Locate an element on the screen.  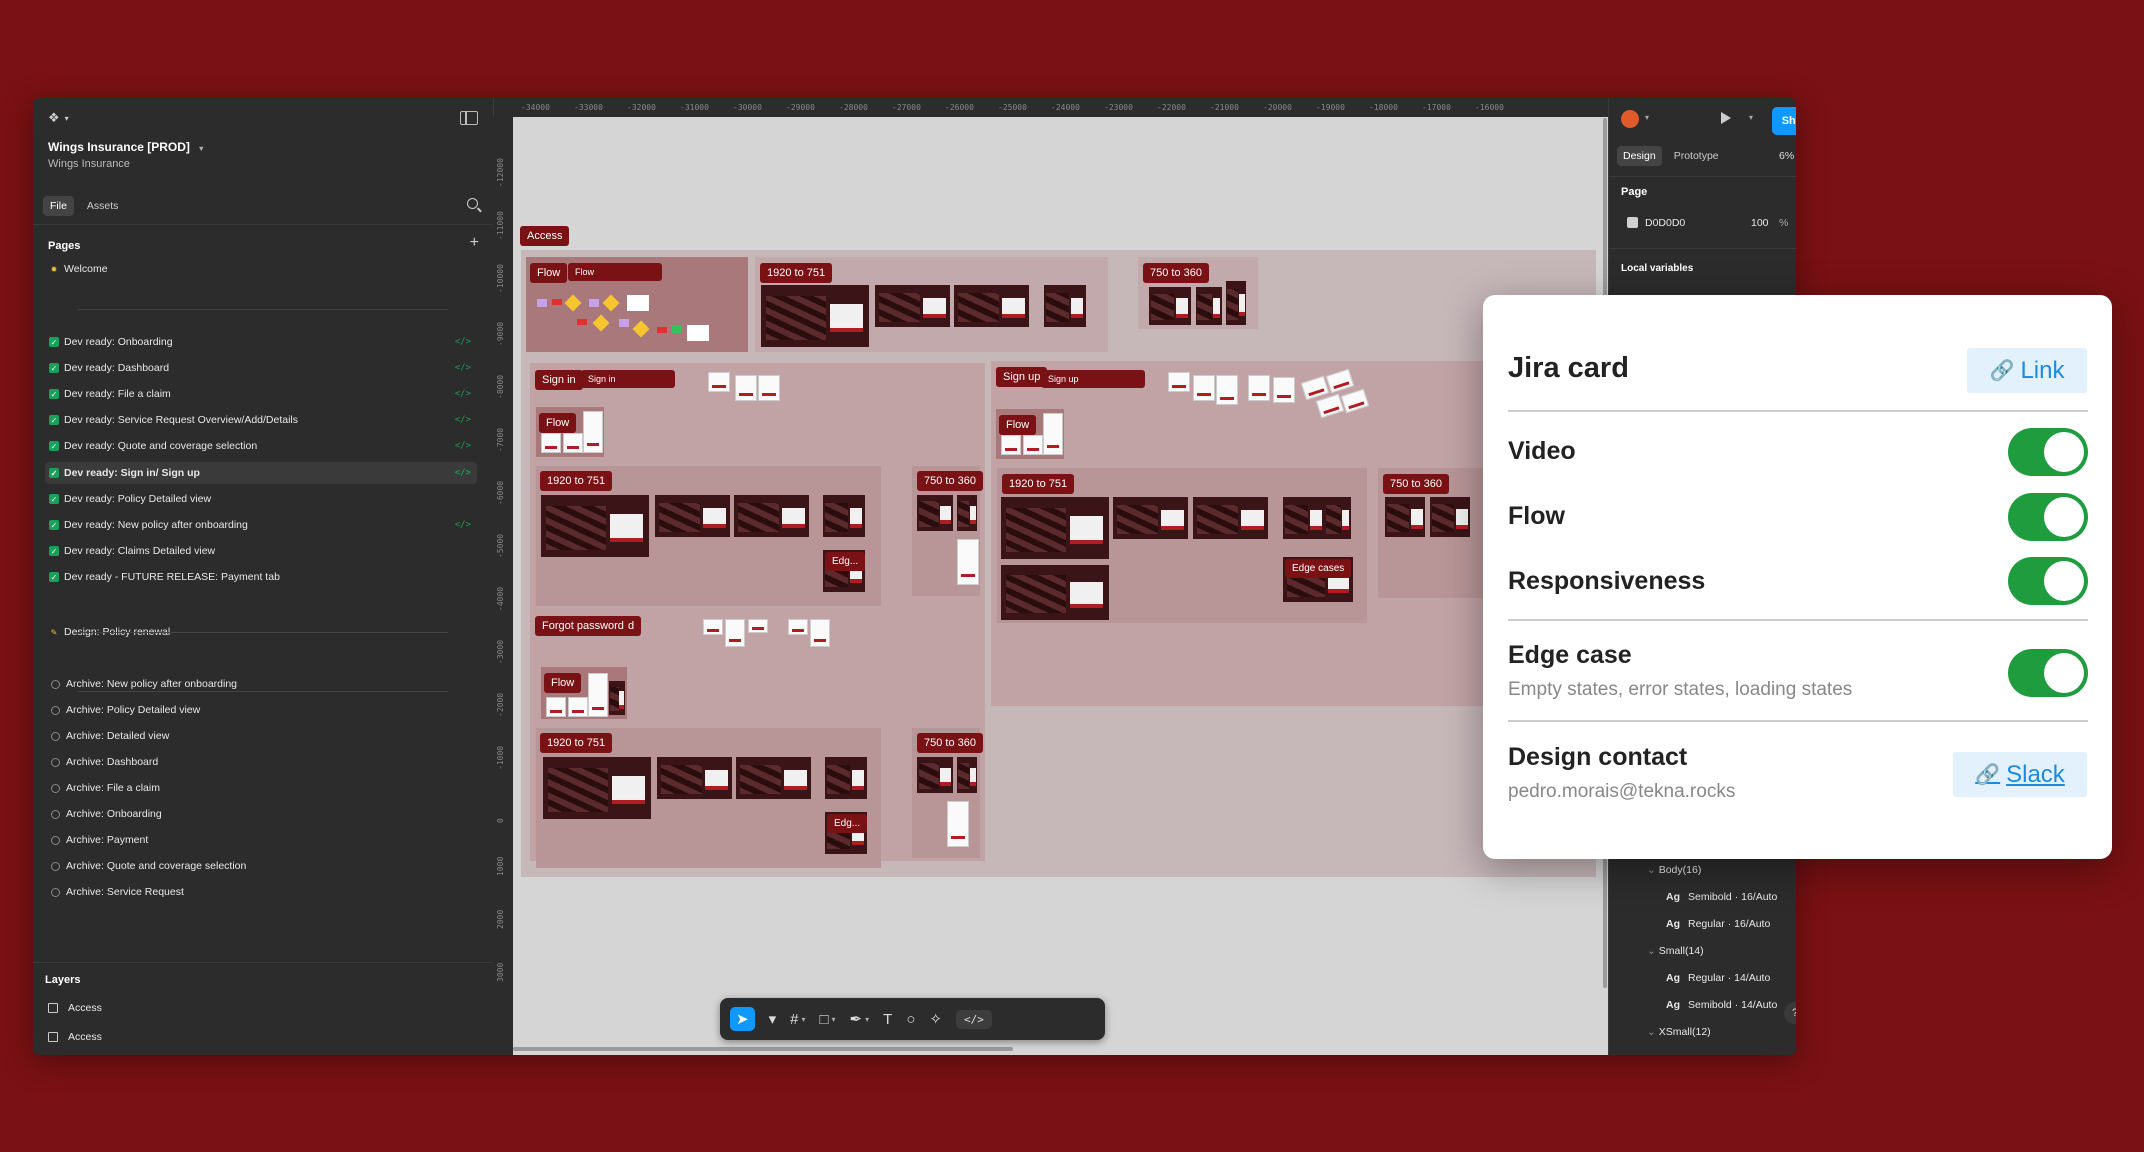
page-opacity-value: 100 is located at coordinates (1760, 223).